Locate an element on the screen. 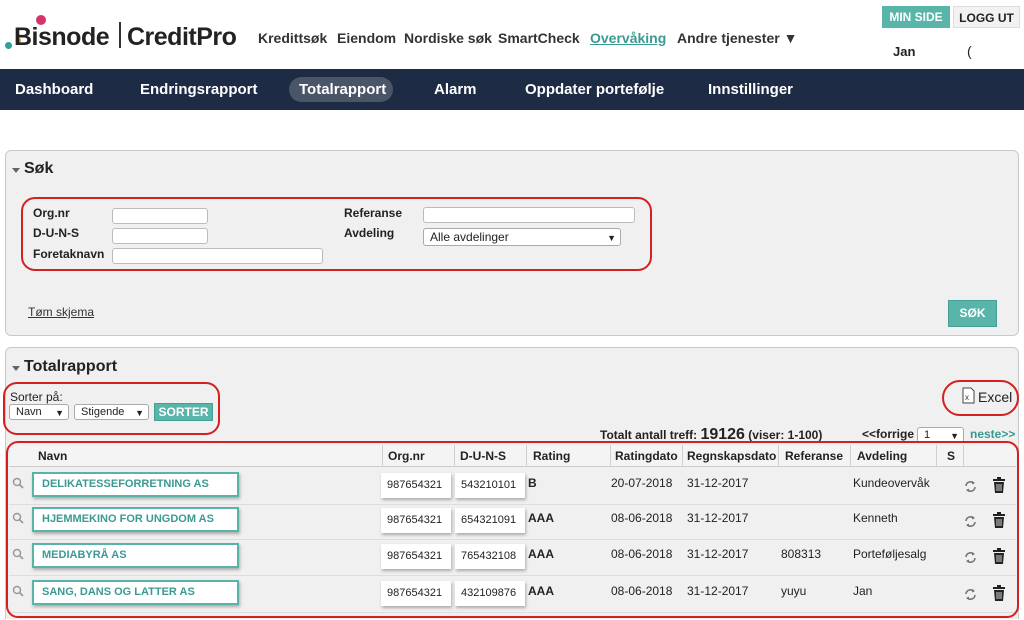 This screenshot has width=1024, height=620. total-hits-showing: (viser: 1-100) is located at coordinates (785, 435).